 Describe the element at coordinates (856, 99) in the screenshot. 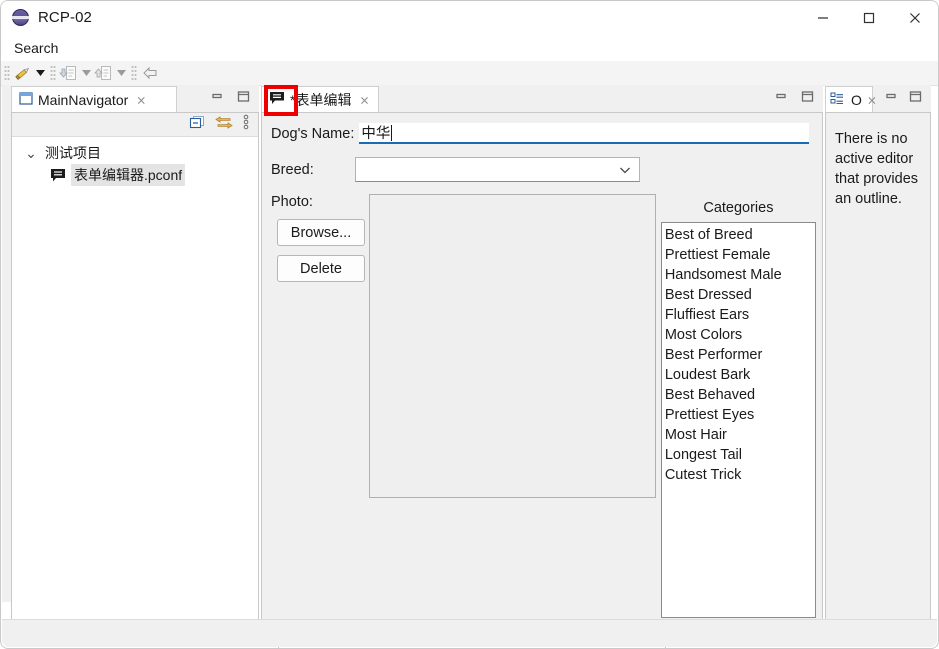

I see `tab-label: O` at that location.